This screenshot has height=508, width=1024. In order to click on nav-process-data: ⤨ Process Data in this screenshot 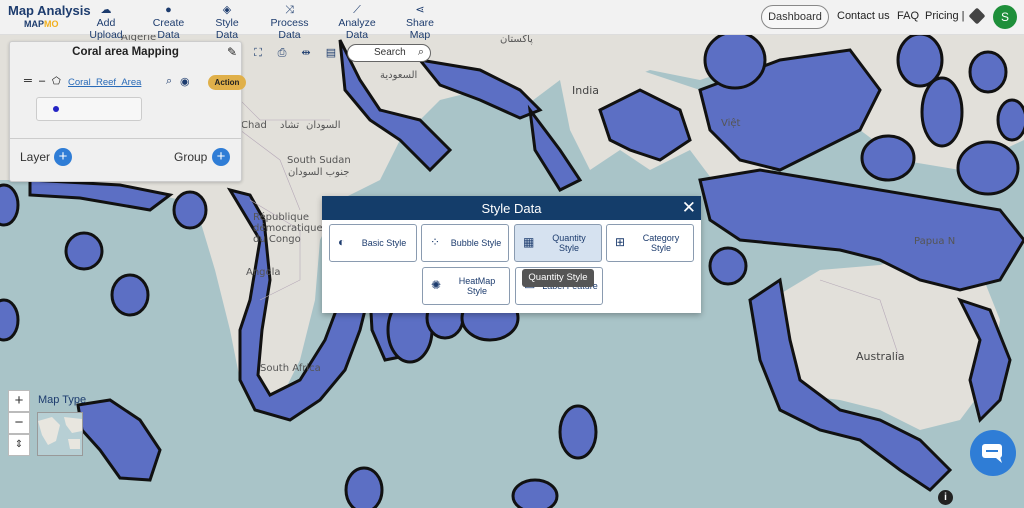, I will do `click(289, 22)`.